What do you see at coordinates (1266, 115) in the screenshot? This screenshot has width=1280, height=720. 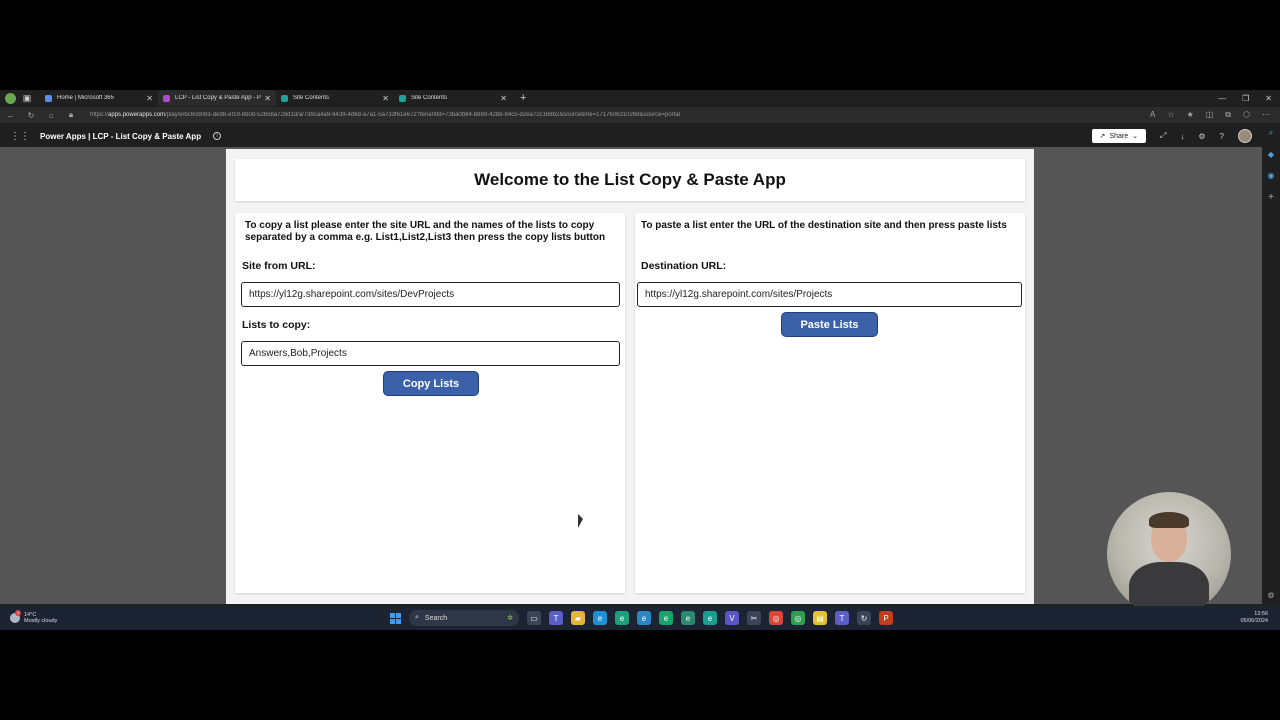 I see `more-menu-icon: ⋯` at bounding box center [1266, 115].